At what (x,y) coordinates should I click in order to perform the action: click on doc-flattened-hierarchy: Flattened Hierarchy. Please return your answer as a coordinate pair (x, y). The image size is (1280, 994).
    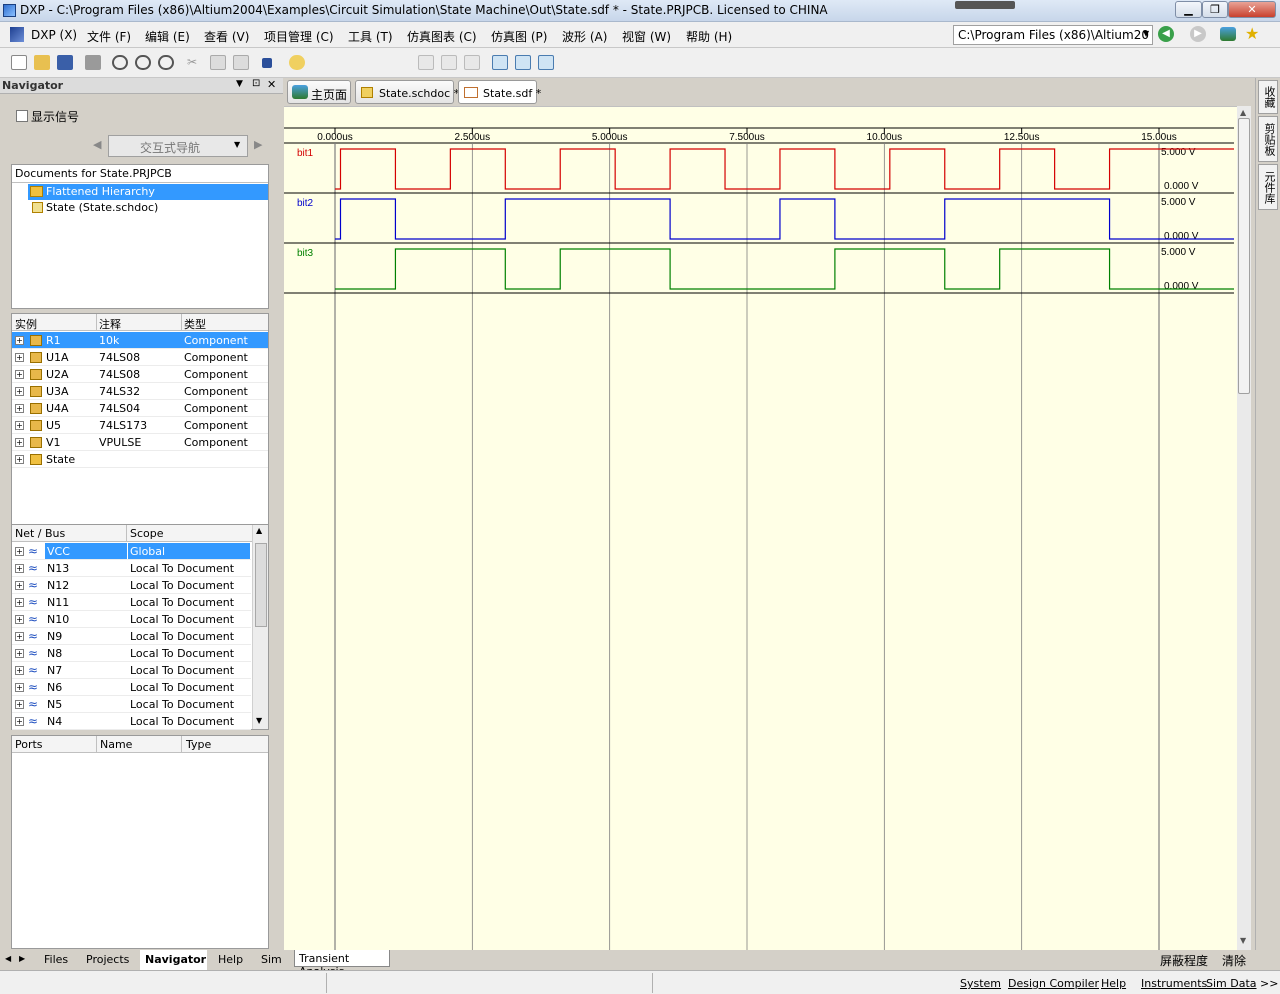
    Looking at the image, I should click on (148, 192).